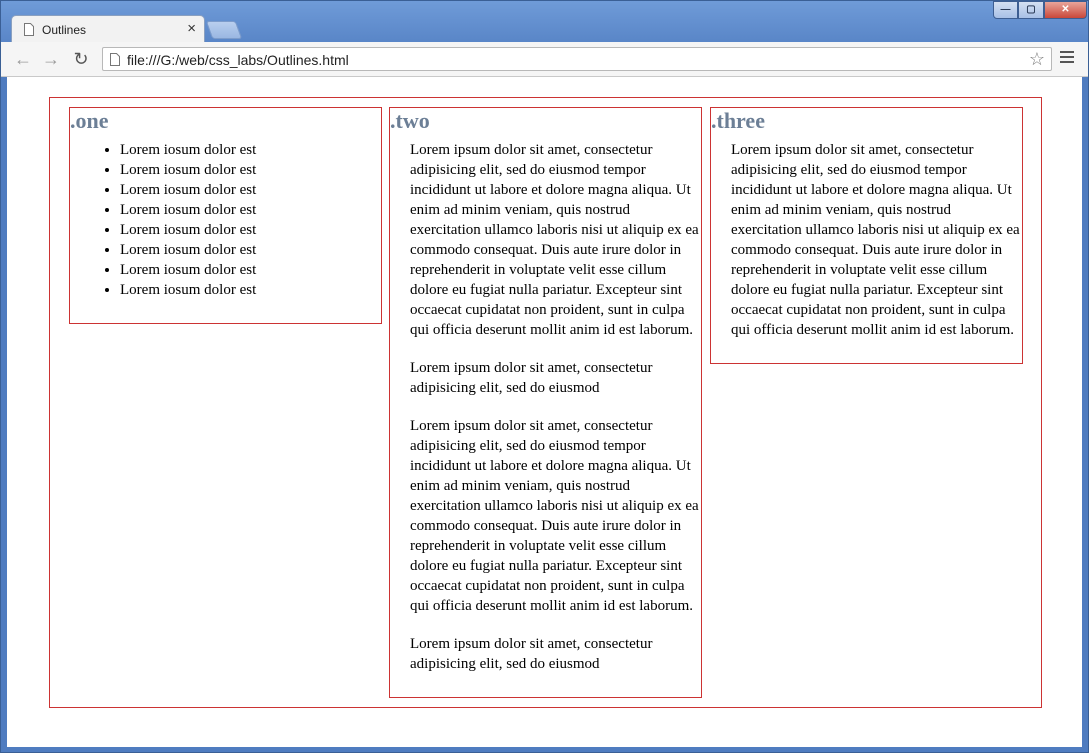 This screenshot has width=1089, height=753. What do you see at coordinates (738, 120) in the screenshot?
I see `heading-three: .three` at bounding box center [738, 120].